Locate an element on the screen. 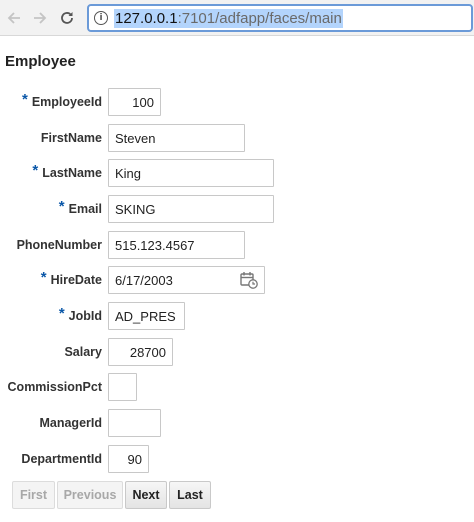 Image resolution: width=474 pixels, height=522 pixels. url-text: 127.0.0.1:7101/adfapp/faces/main is located at coordinates (228, 18).